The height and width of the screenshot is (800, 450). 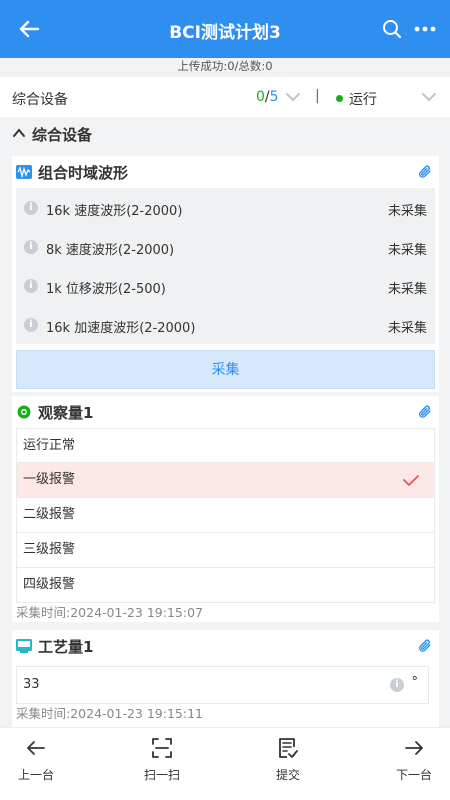 I want to click on next-device-button: 下一台, so click(x=412, y=759).